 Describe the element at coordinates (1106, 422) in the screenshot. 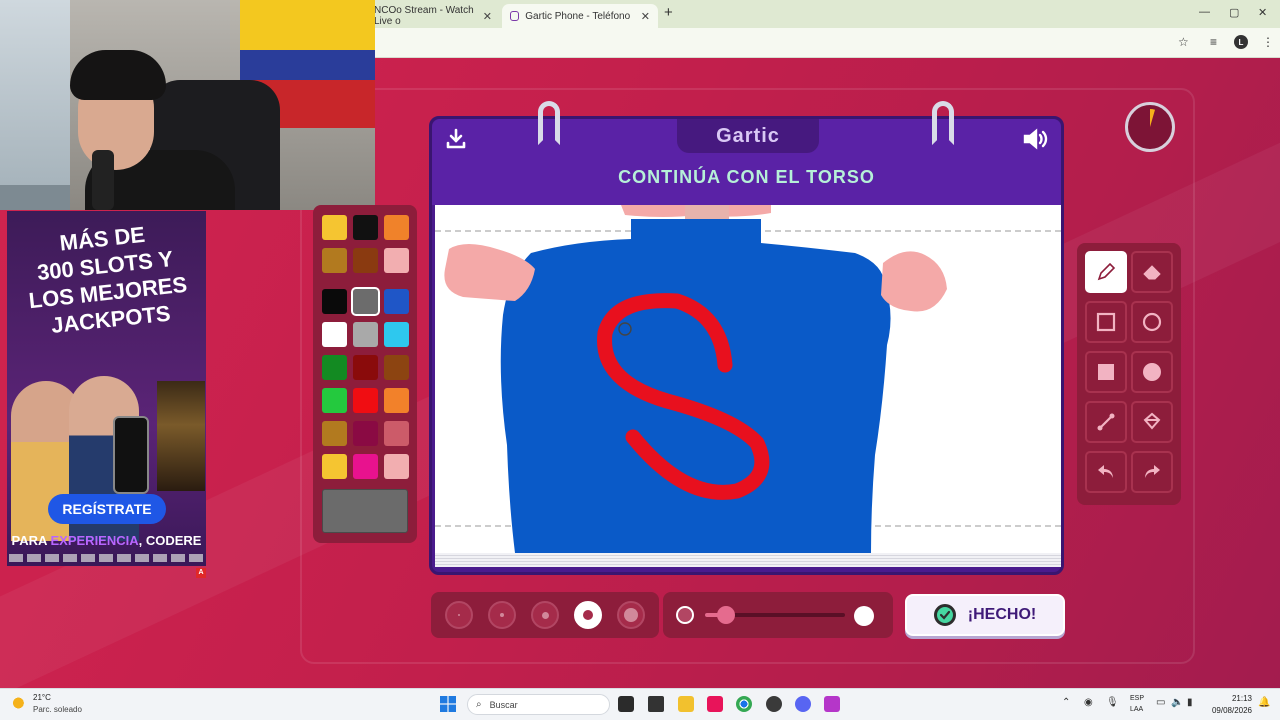

I see `line-tool` at that location.